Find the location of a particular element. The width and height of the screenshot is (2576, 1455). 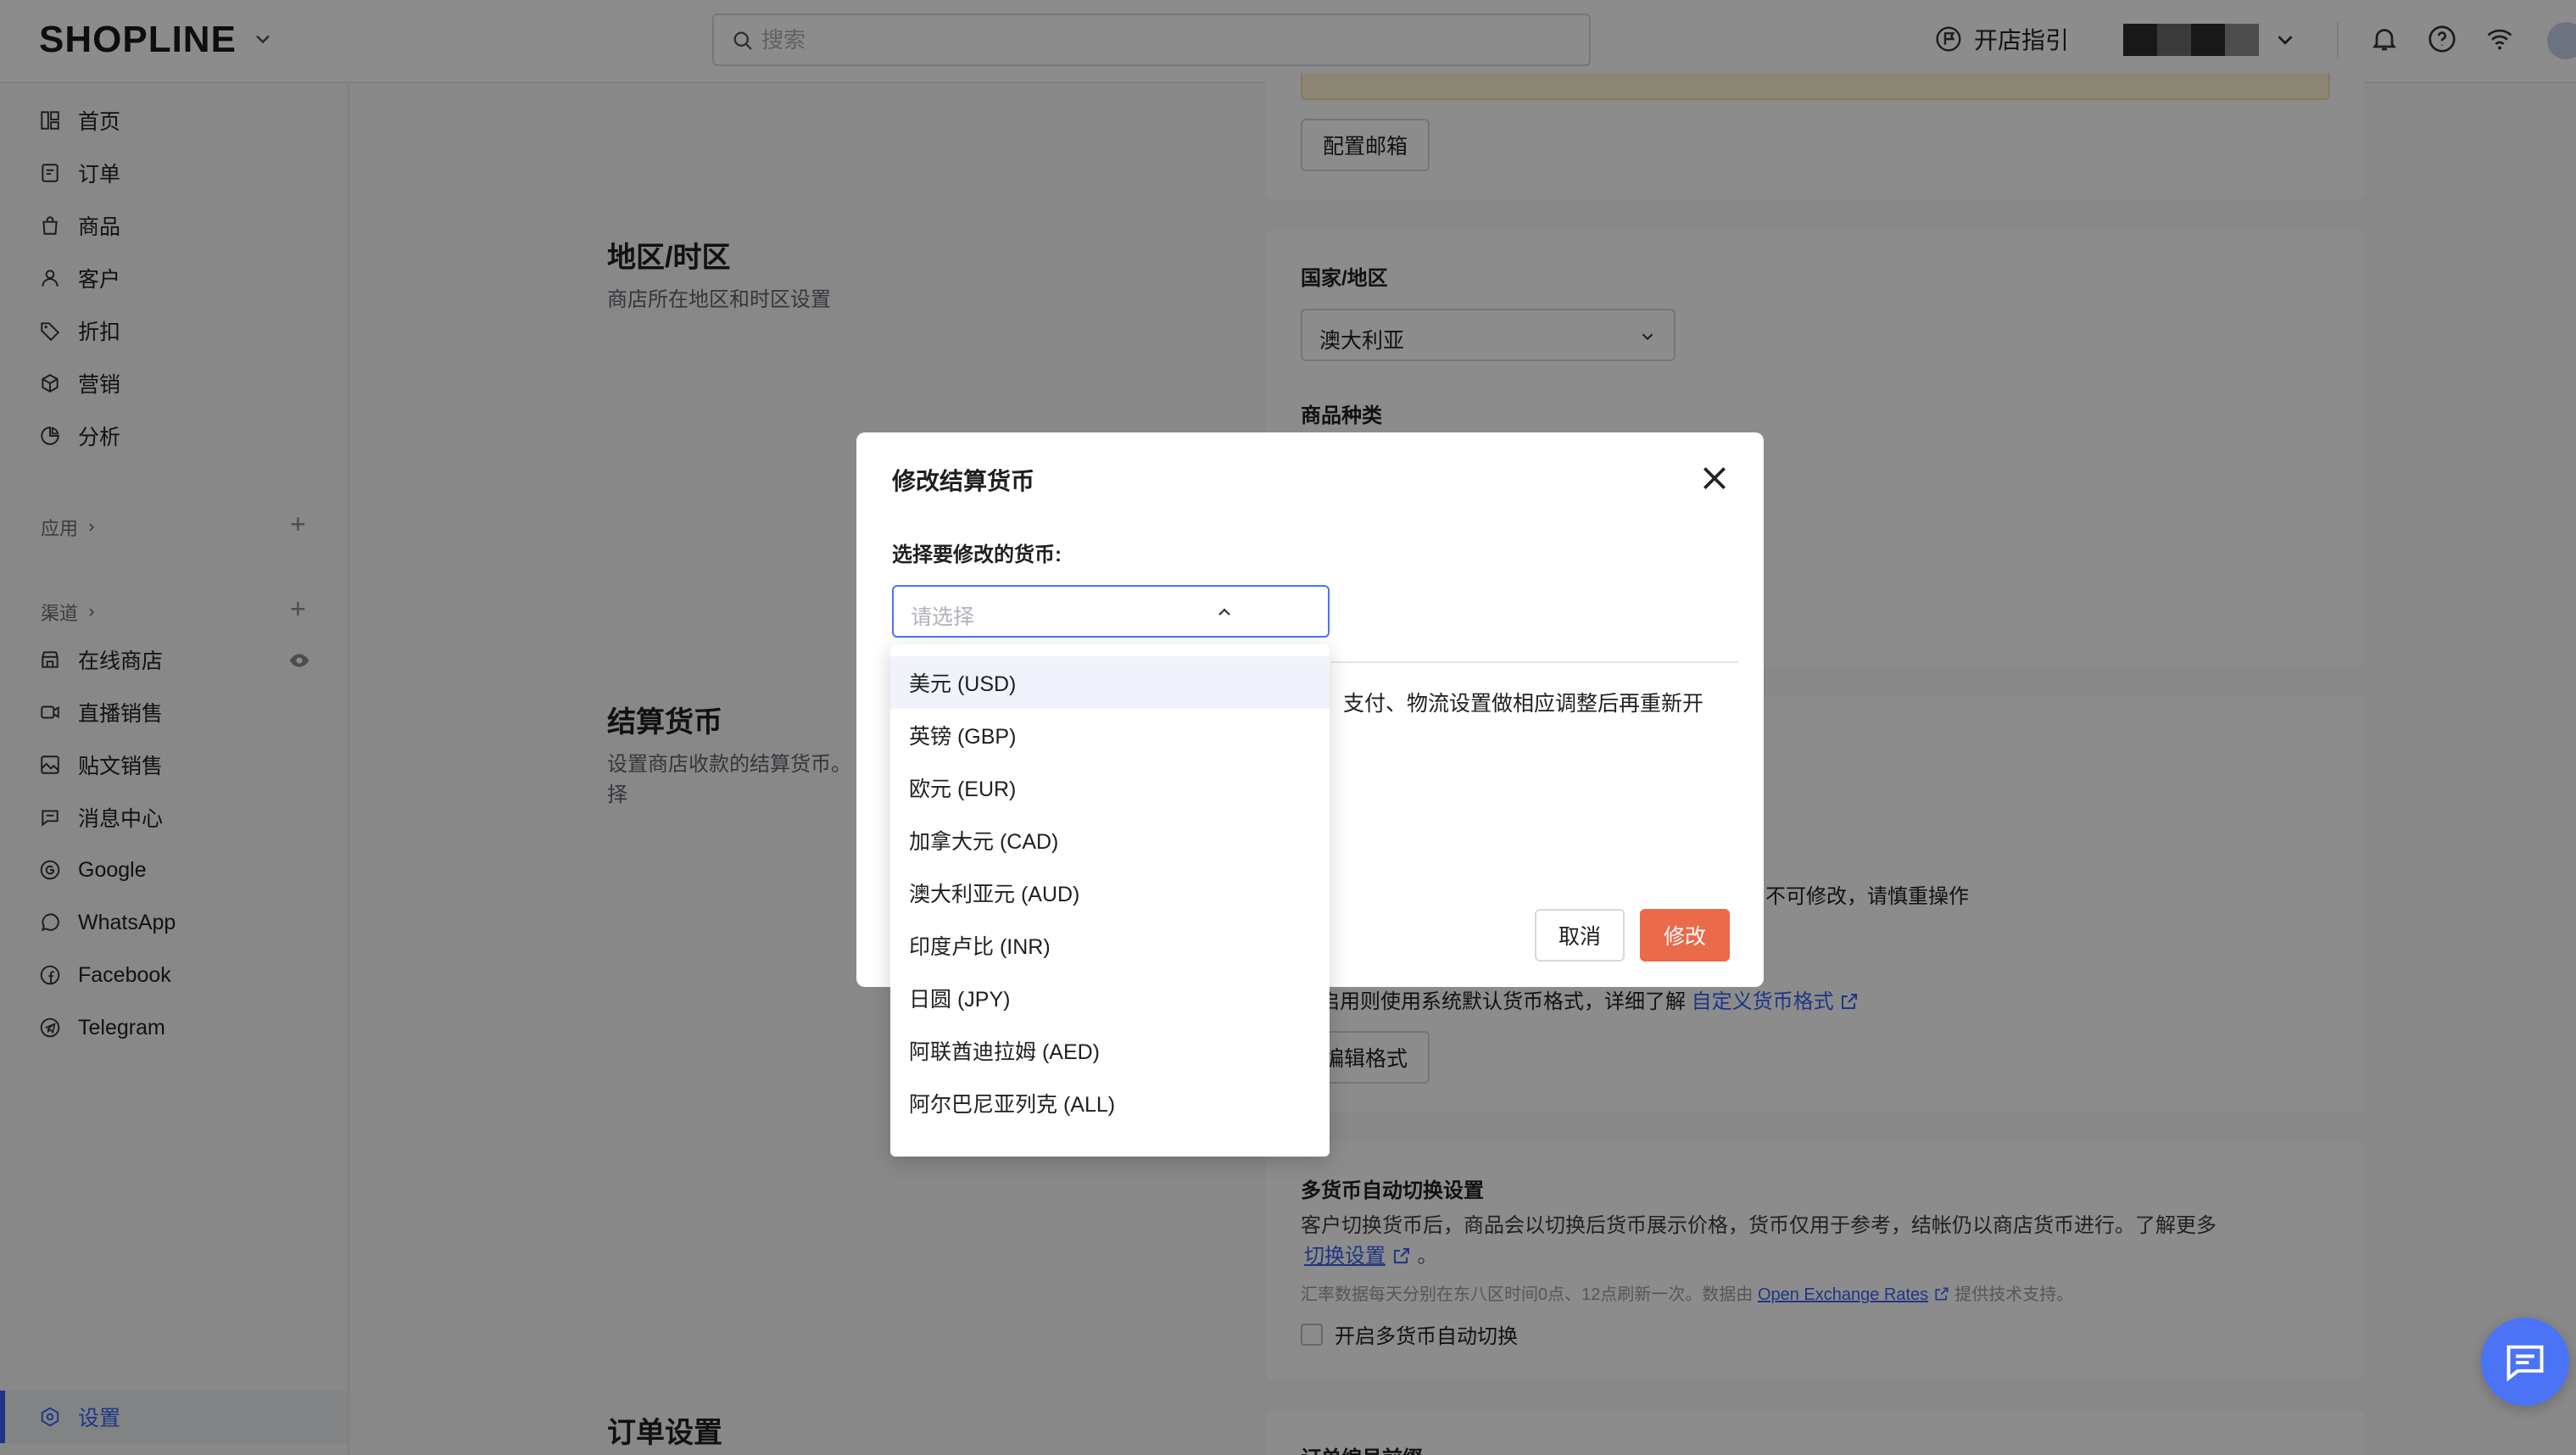

modal-title: 修改结算货币 is located at coordinates (964, 481).